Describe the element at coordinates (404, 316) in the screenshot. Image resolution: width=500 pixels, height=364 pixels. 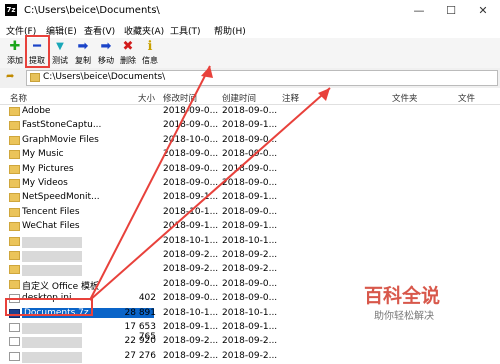
I see `watermark-subtitle: 助你轻松解决` at that location.